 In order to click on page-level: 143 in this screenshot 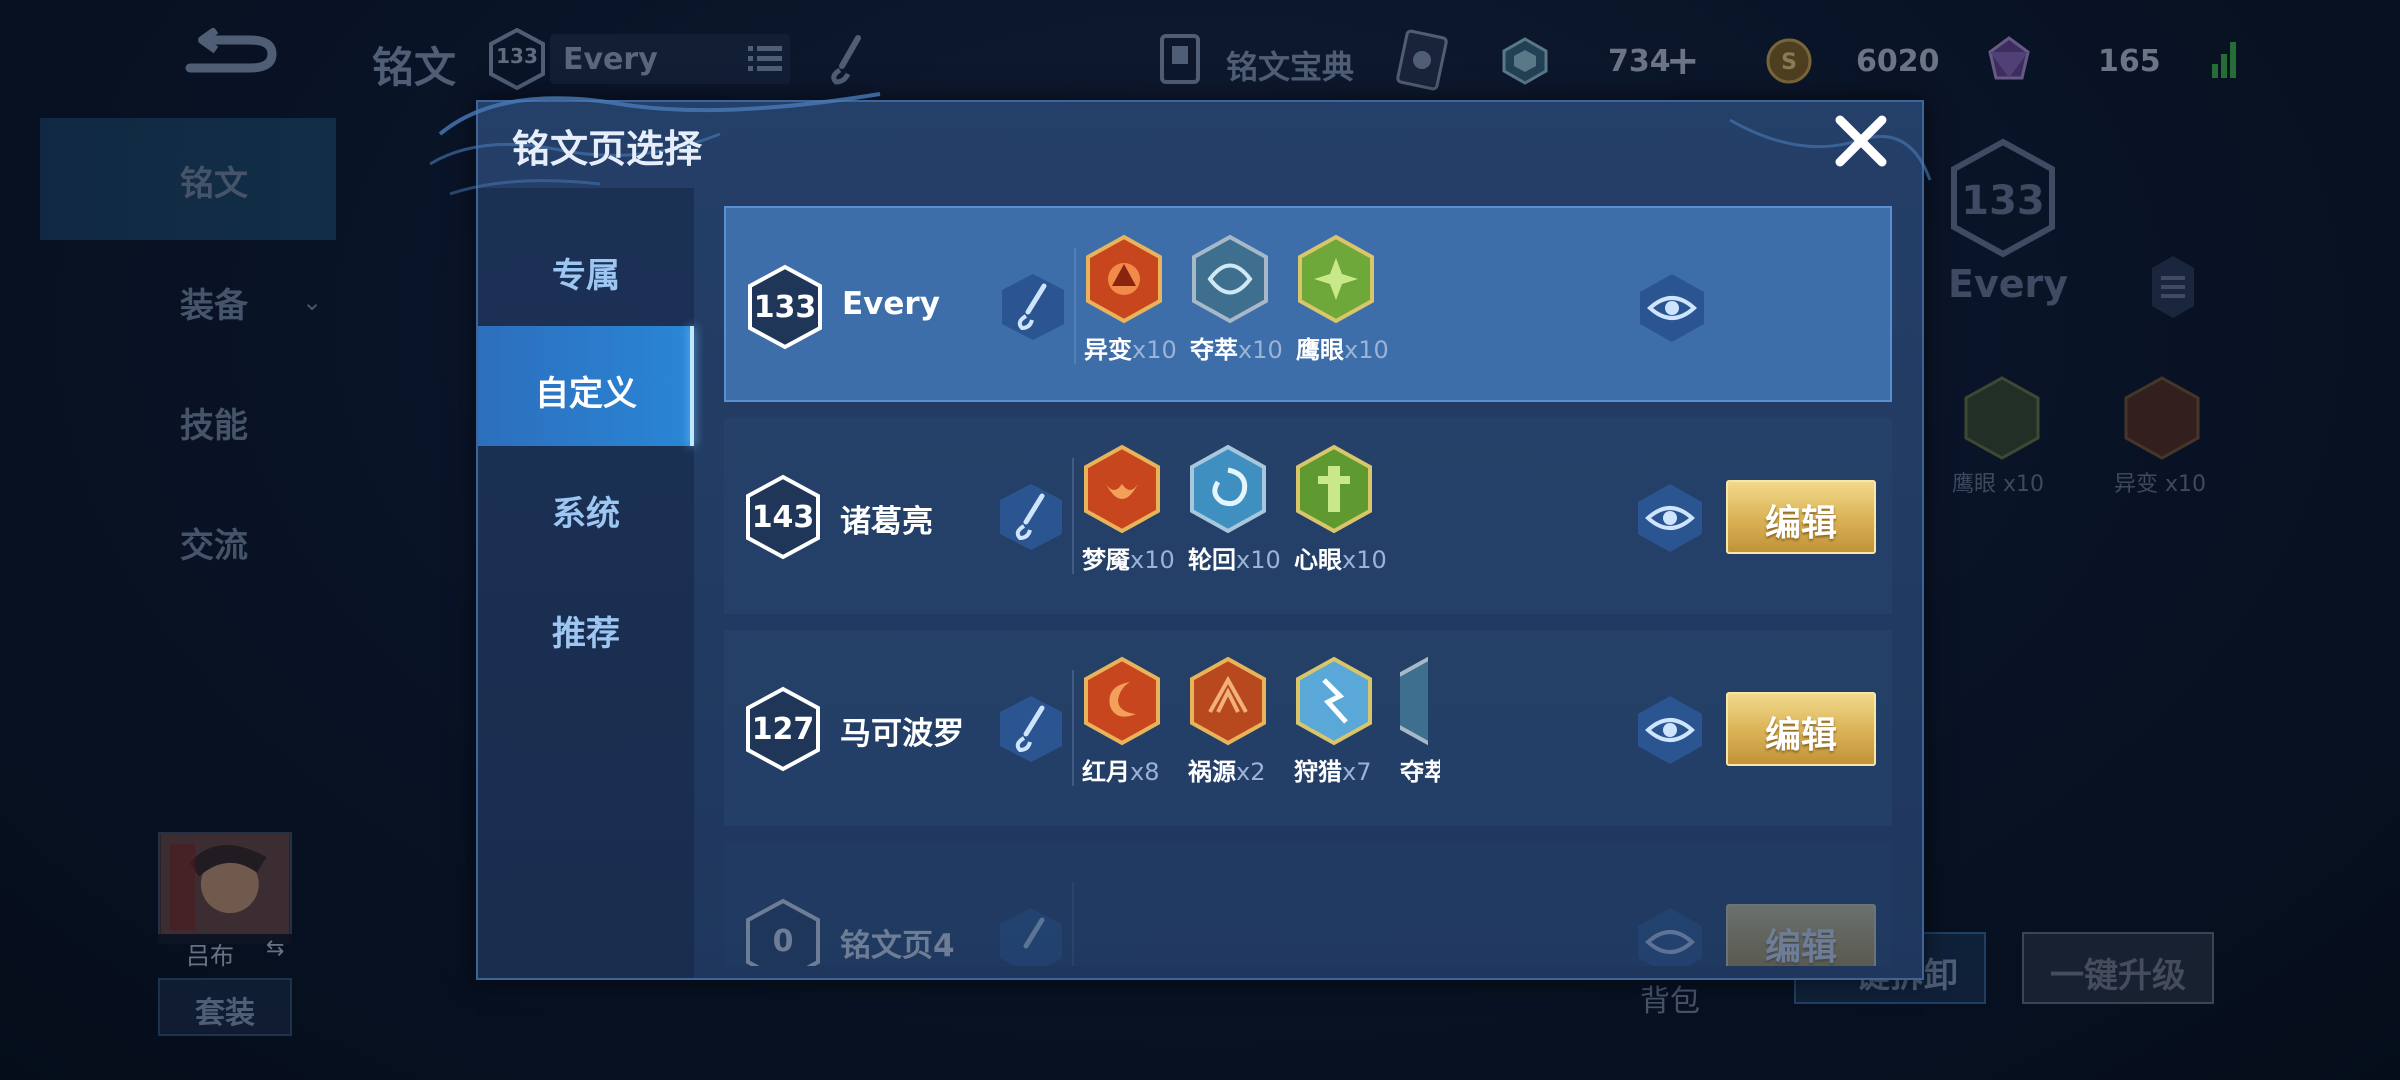, I will do `click(783, 517)`.